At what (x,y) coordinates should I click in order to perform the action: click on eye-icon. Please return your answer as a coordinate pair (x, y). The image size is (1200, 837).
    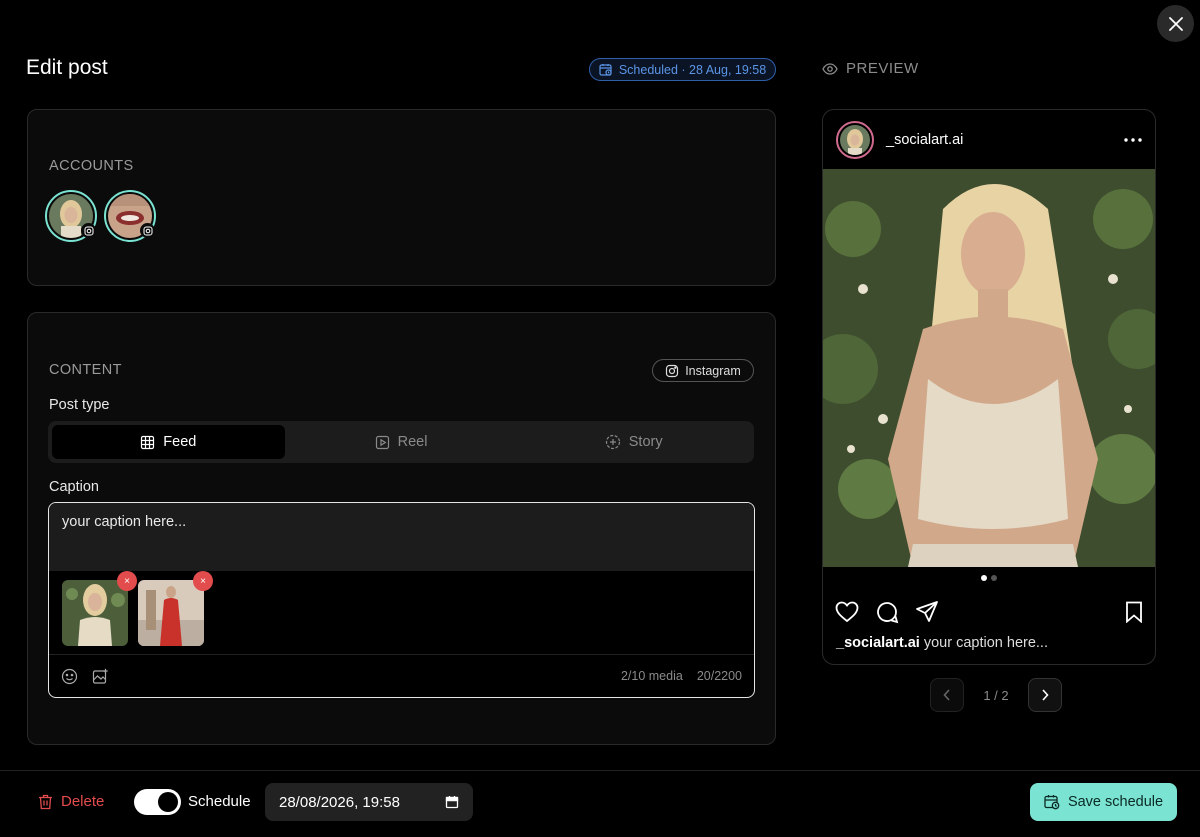
    Looking at the image, I should click on (830, 68).